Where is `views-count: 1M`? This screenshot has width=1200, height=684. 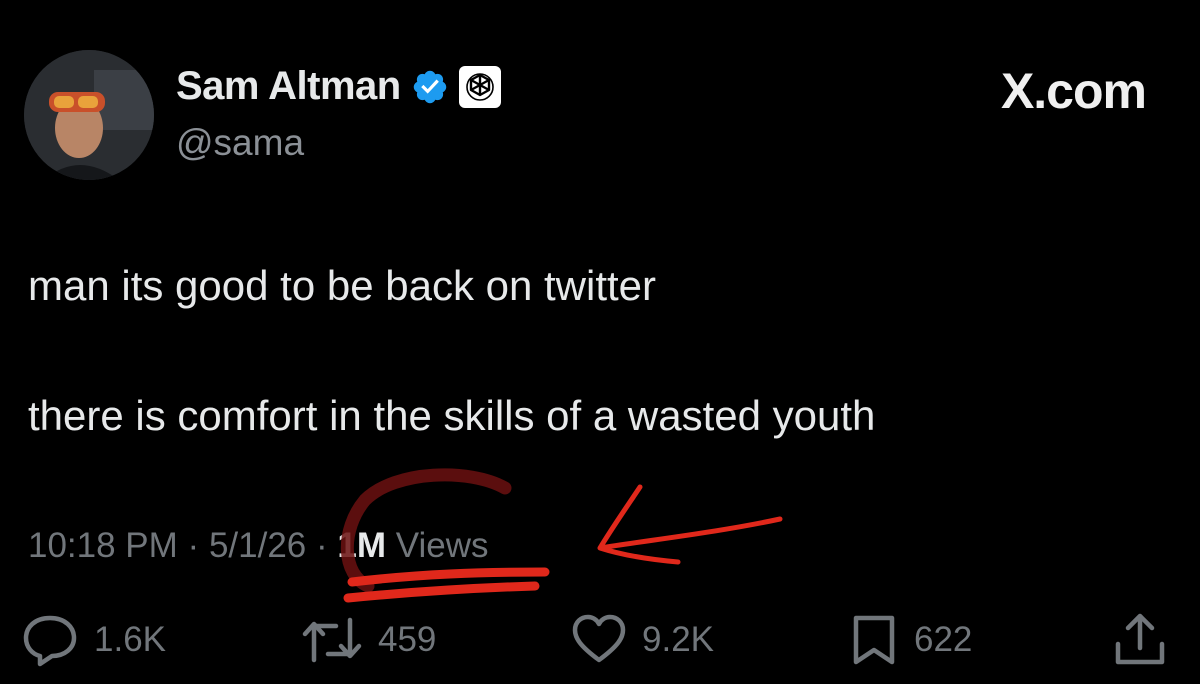 views-count: 1M is located at coordinates (361, 545).